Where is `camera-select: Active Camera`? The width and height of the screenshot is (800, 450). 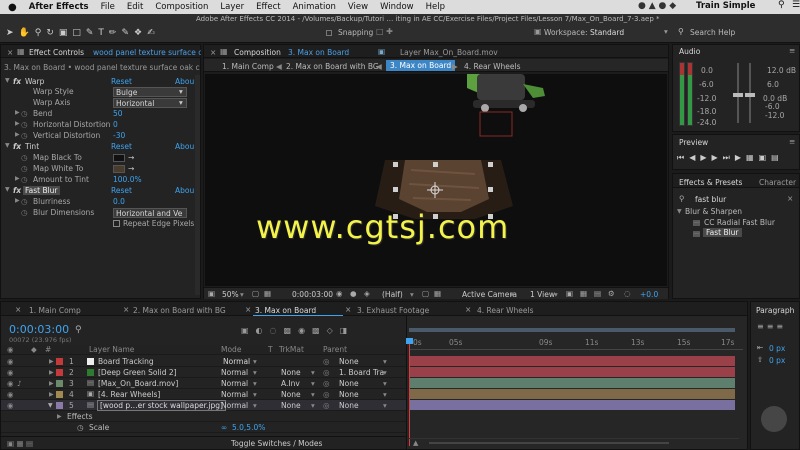
camera-select: Active Camera is located at coordinates (489, 294).